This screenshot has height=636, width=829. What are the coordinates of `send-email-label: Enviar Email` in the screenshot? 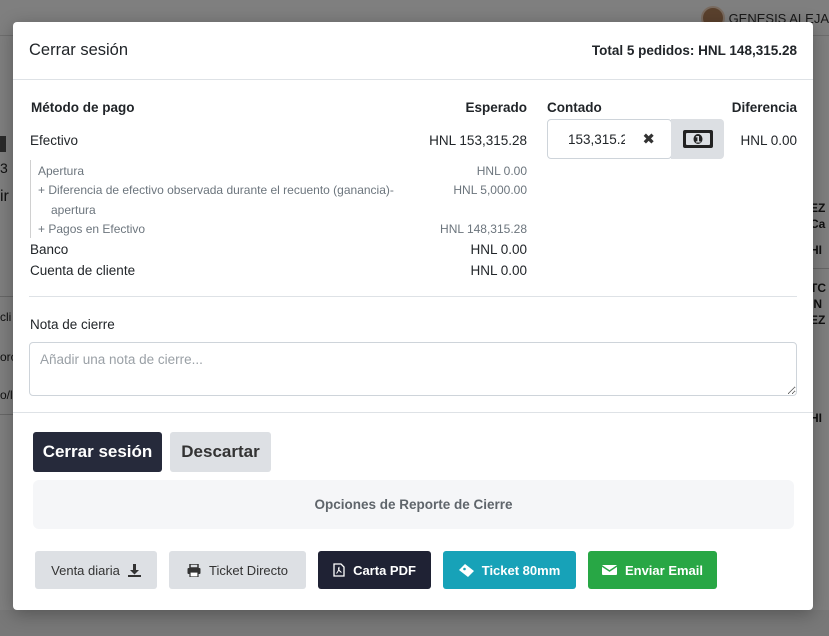 It's located at (664, 570).